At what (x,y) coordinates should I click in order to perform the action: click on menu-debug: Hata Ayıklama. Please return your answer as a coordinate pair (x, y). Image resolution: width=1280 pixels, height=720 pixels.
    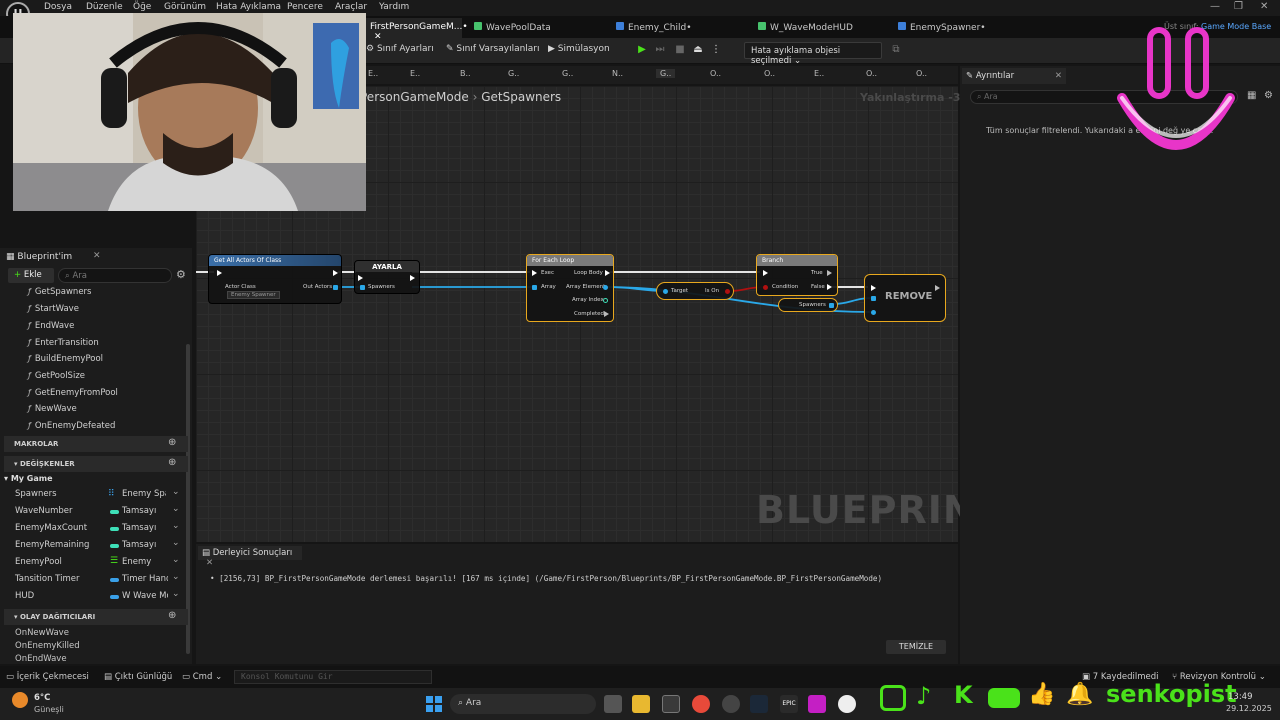
    Looking at the image, I should click on (248, 7).